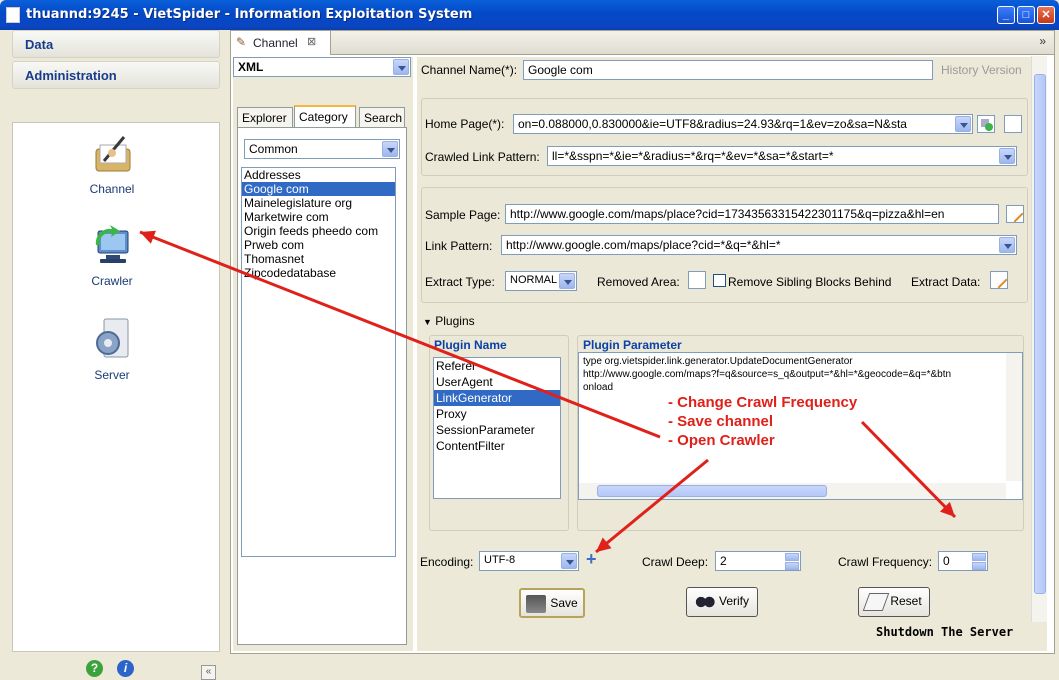  I want to click on plugins-section-toggle: ▼ Plugins, so click(449, 321).